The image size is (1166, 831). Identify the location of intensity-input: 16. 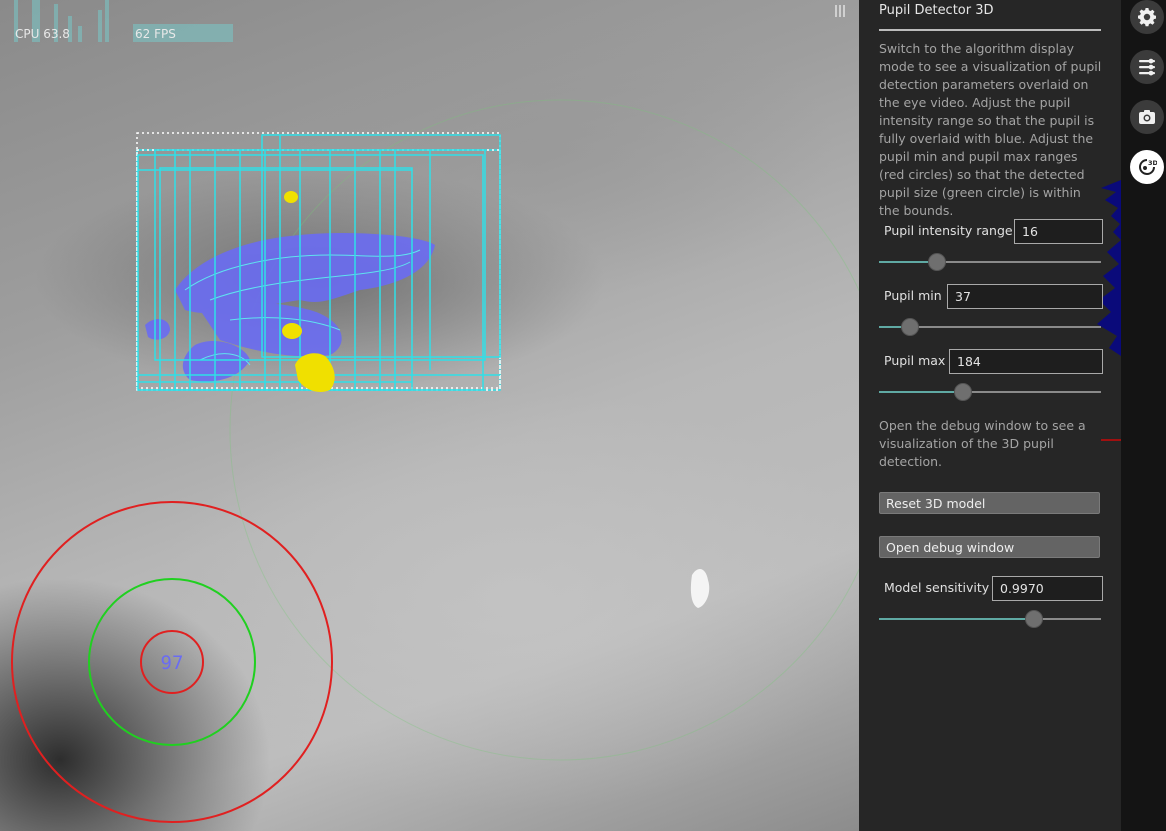
(1058, 231).